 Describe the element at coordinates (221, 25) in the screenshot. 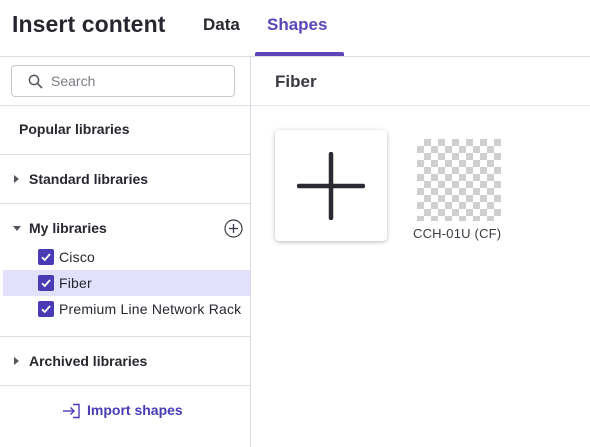

I see `tab-data: Data` at that location.